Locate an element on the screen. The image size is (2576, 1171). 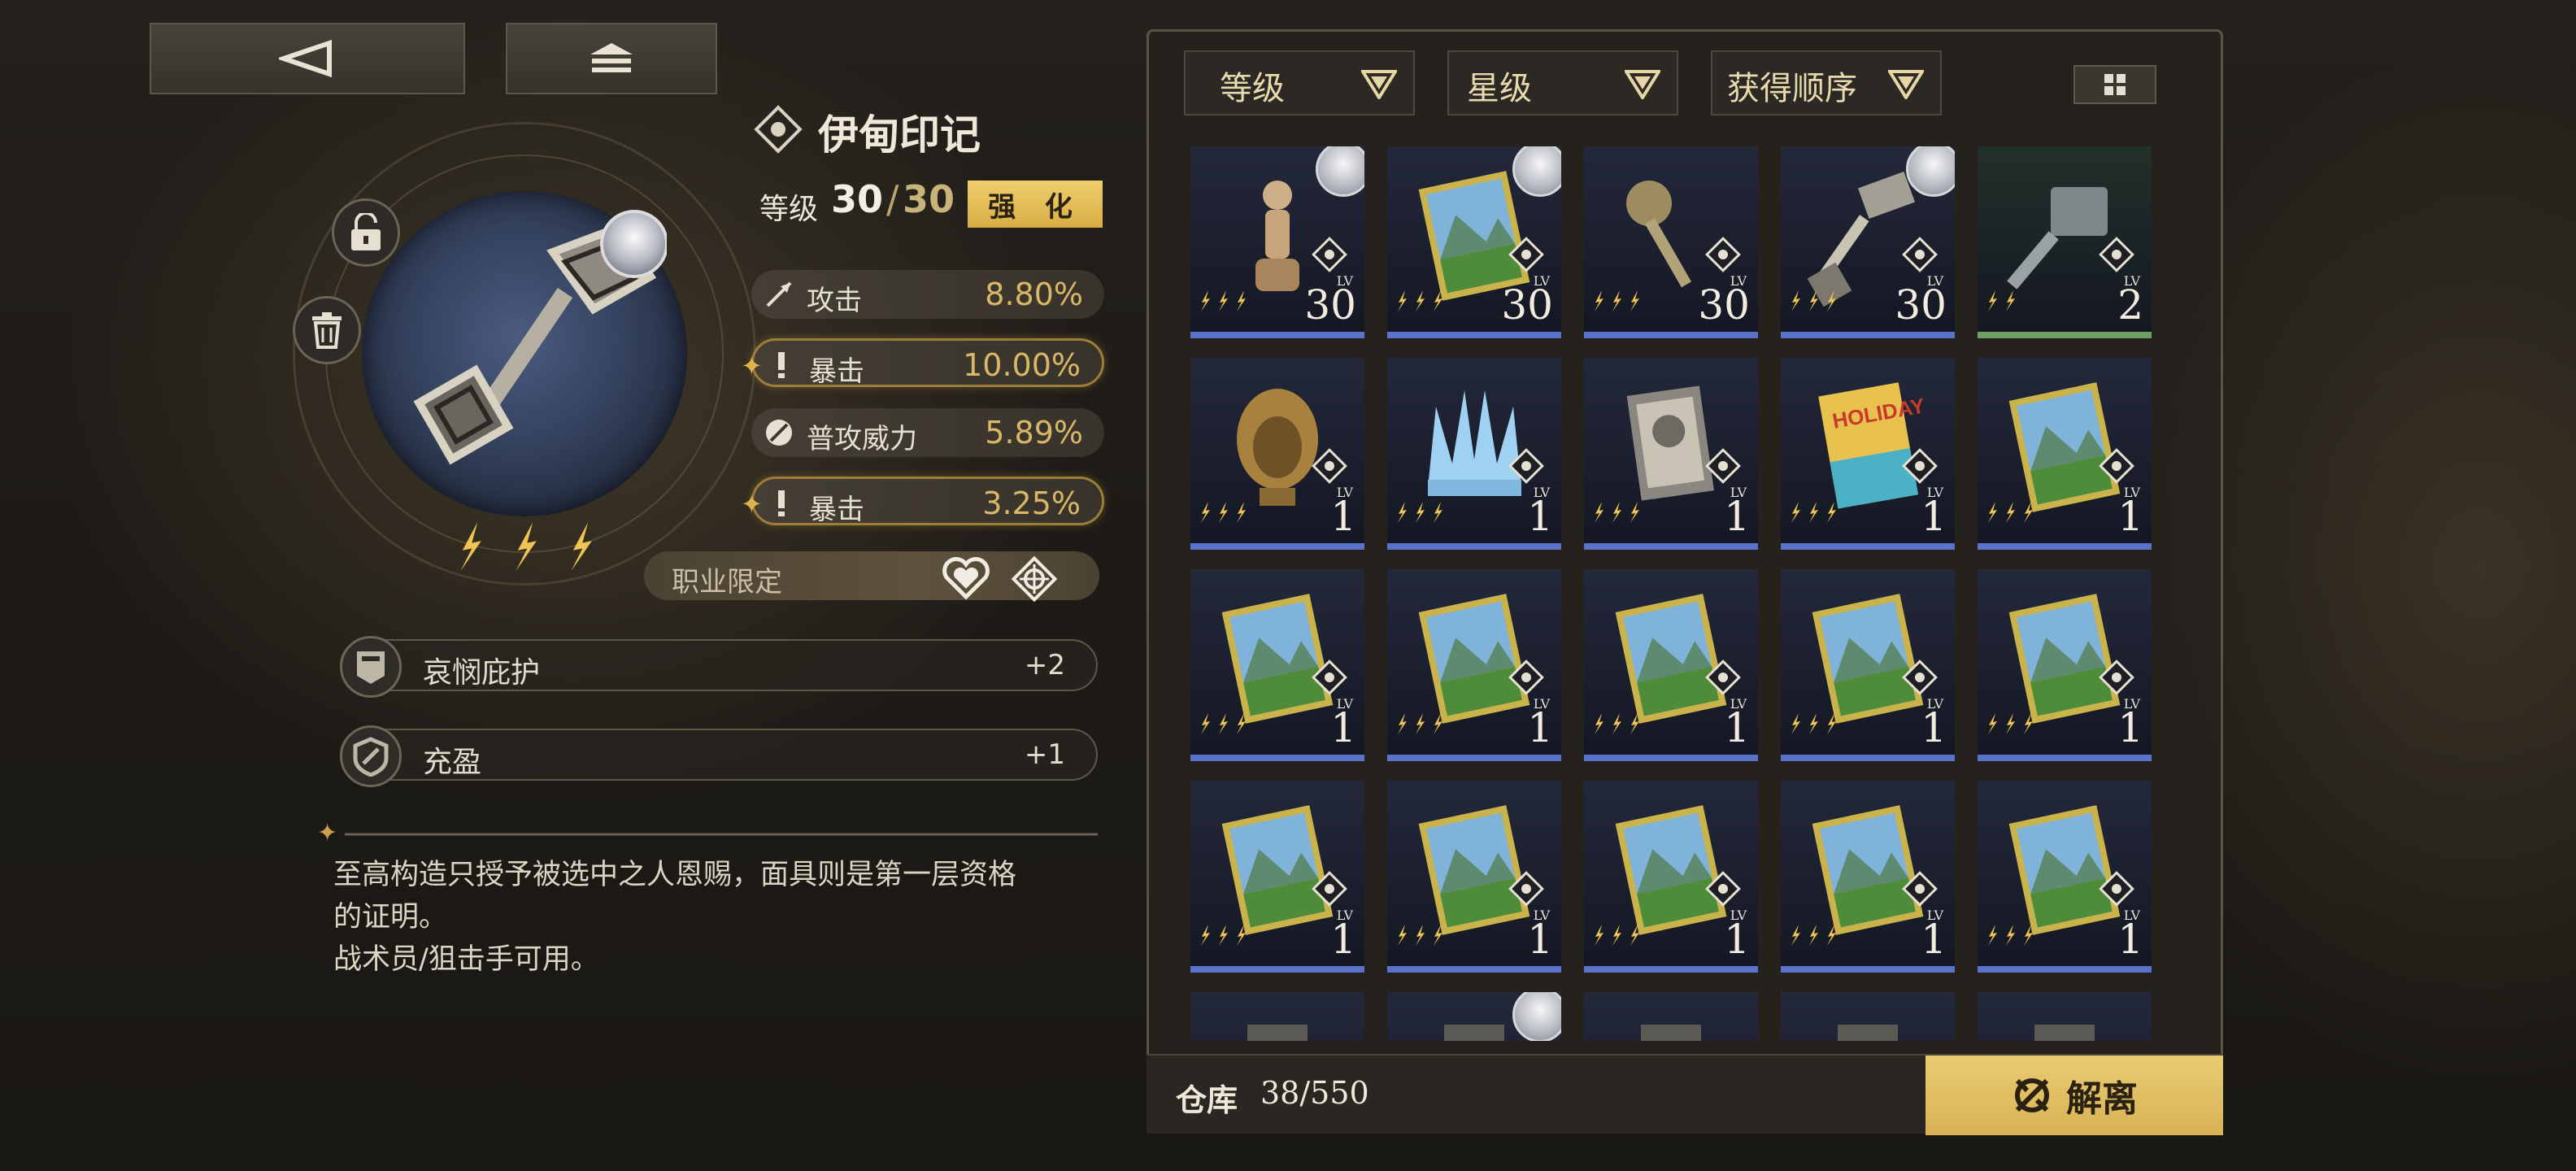
dismantle-button: 解离 is located at coordinates (2074, 1095).